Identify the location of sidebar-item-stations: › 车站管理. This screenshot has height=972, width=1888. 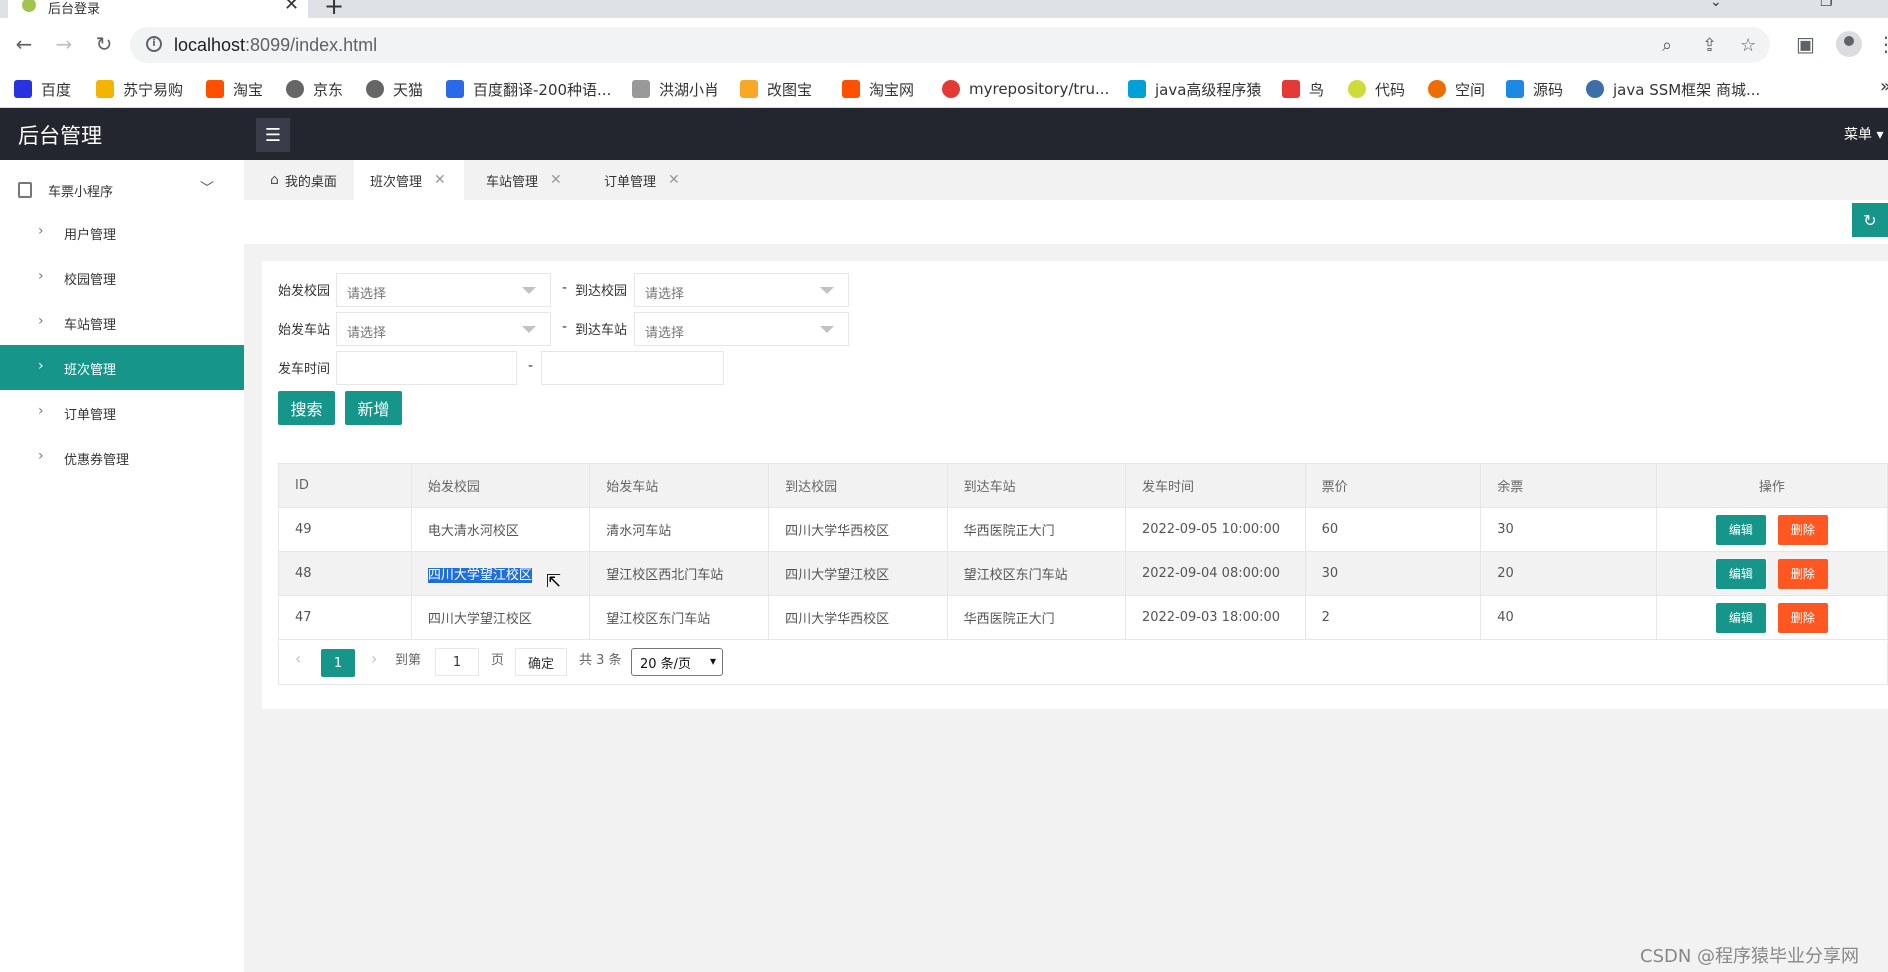
(122, 322).